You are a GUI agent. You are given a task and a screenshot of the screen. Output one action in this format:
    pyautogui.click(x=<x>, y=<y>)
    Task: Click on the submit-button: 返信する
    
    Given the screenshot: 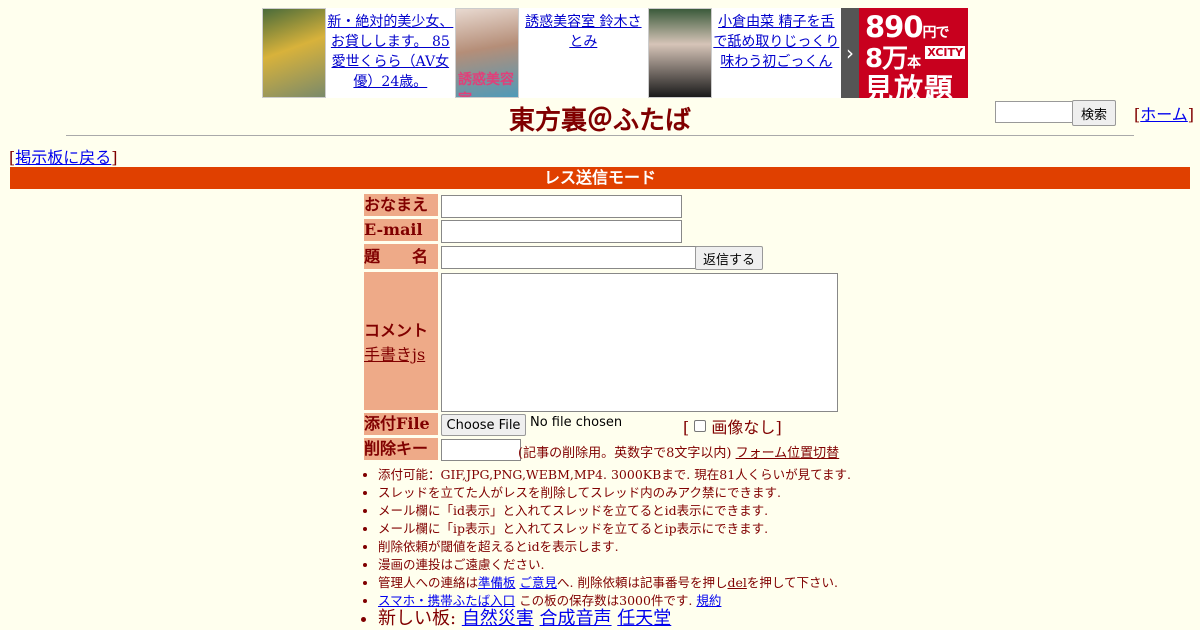 What is the action you would take?
    pyautogui.click(x=729, y=258)
    